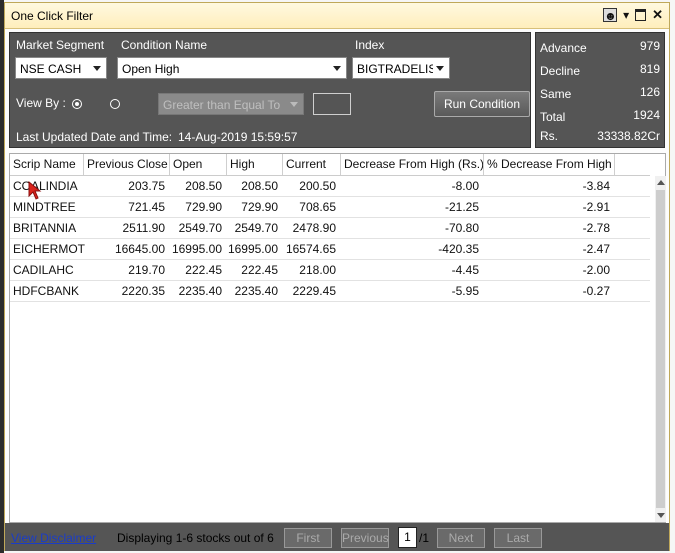  What do you see at coordinates (144, 228) in the screenshot?
I see `cell-previous-close: 2511.90` at bounding box center [144, 228].